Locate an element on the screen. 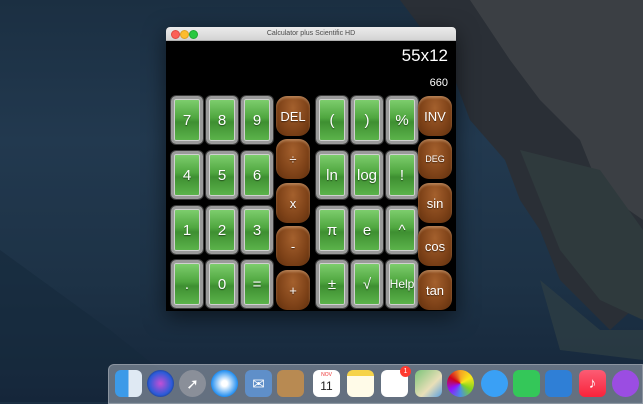 This screenshot has width=643, height=404. photos-icon is located at coordinates (460, 383).